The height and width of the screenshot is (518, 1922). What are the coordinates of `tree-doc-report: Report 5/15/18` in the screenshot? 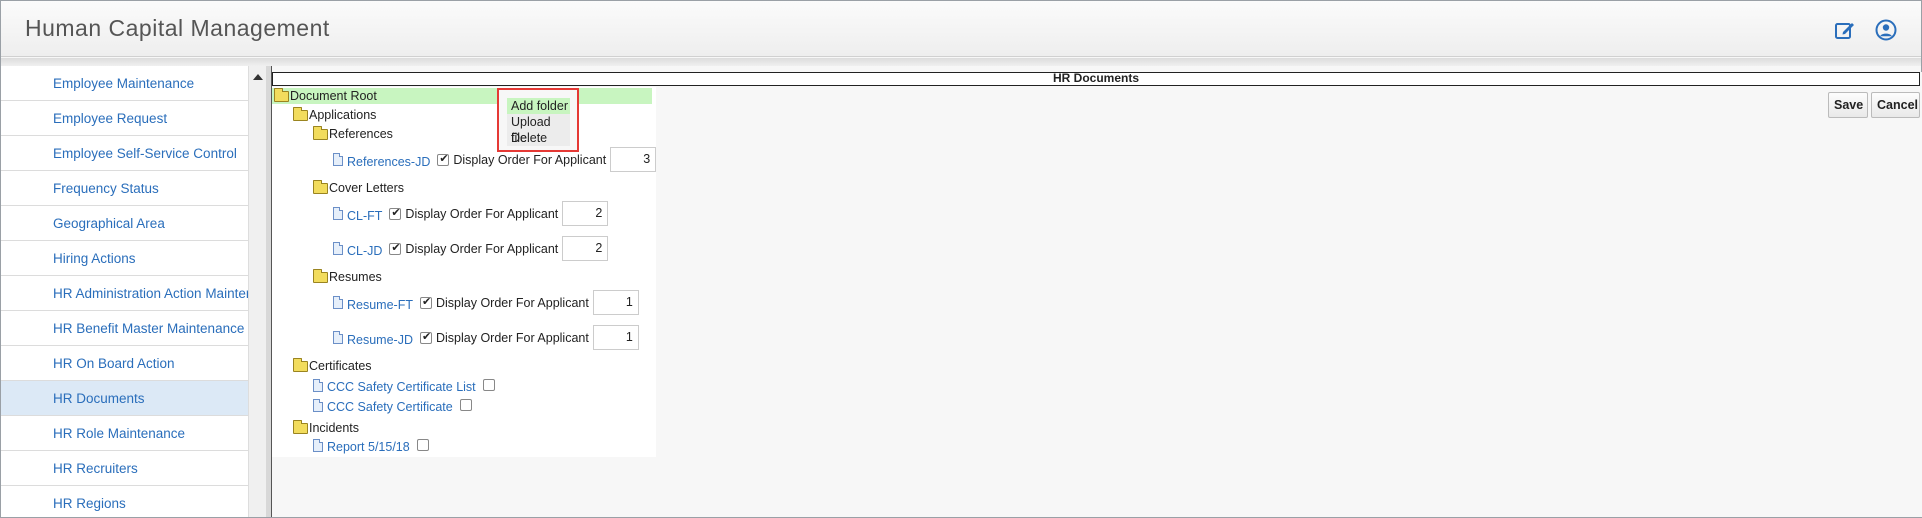 It's located at (373, 445).